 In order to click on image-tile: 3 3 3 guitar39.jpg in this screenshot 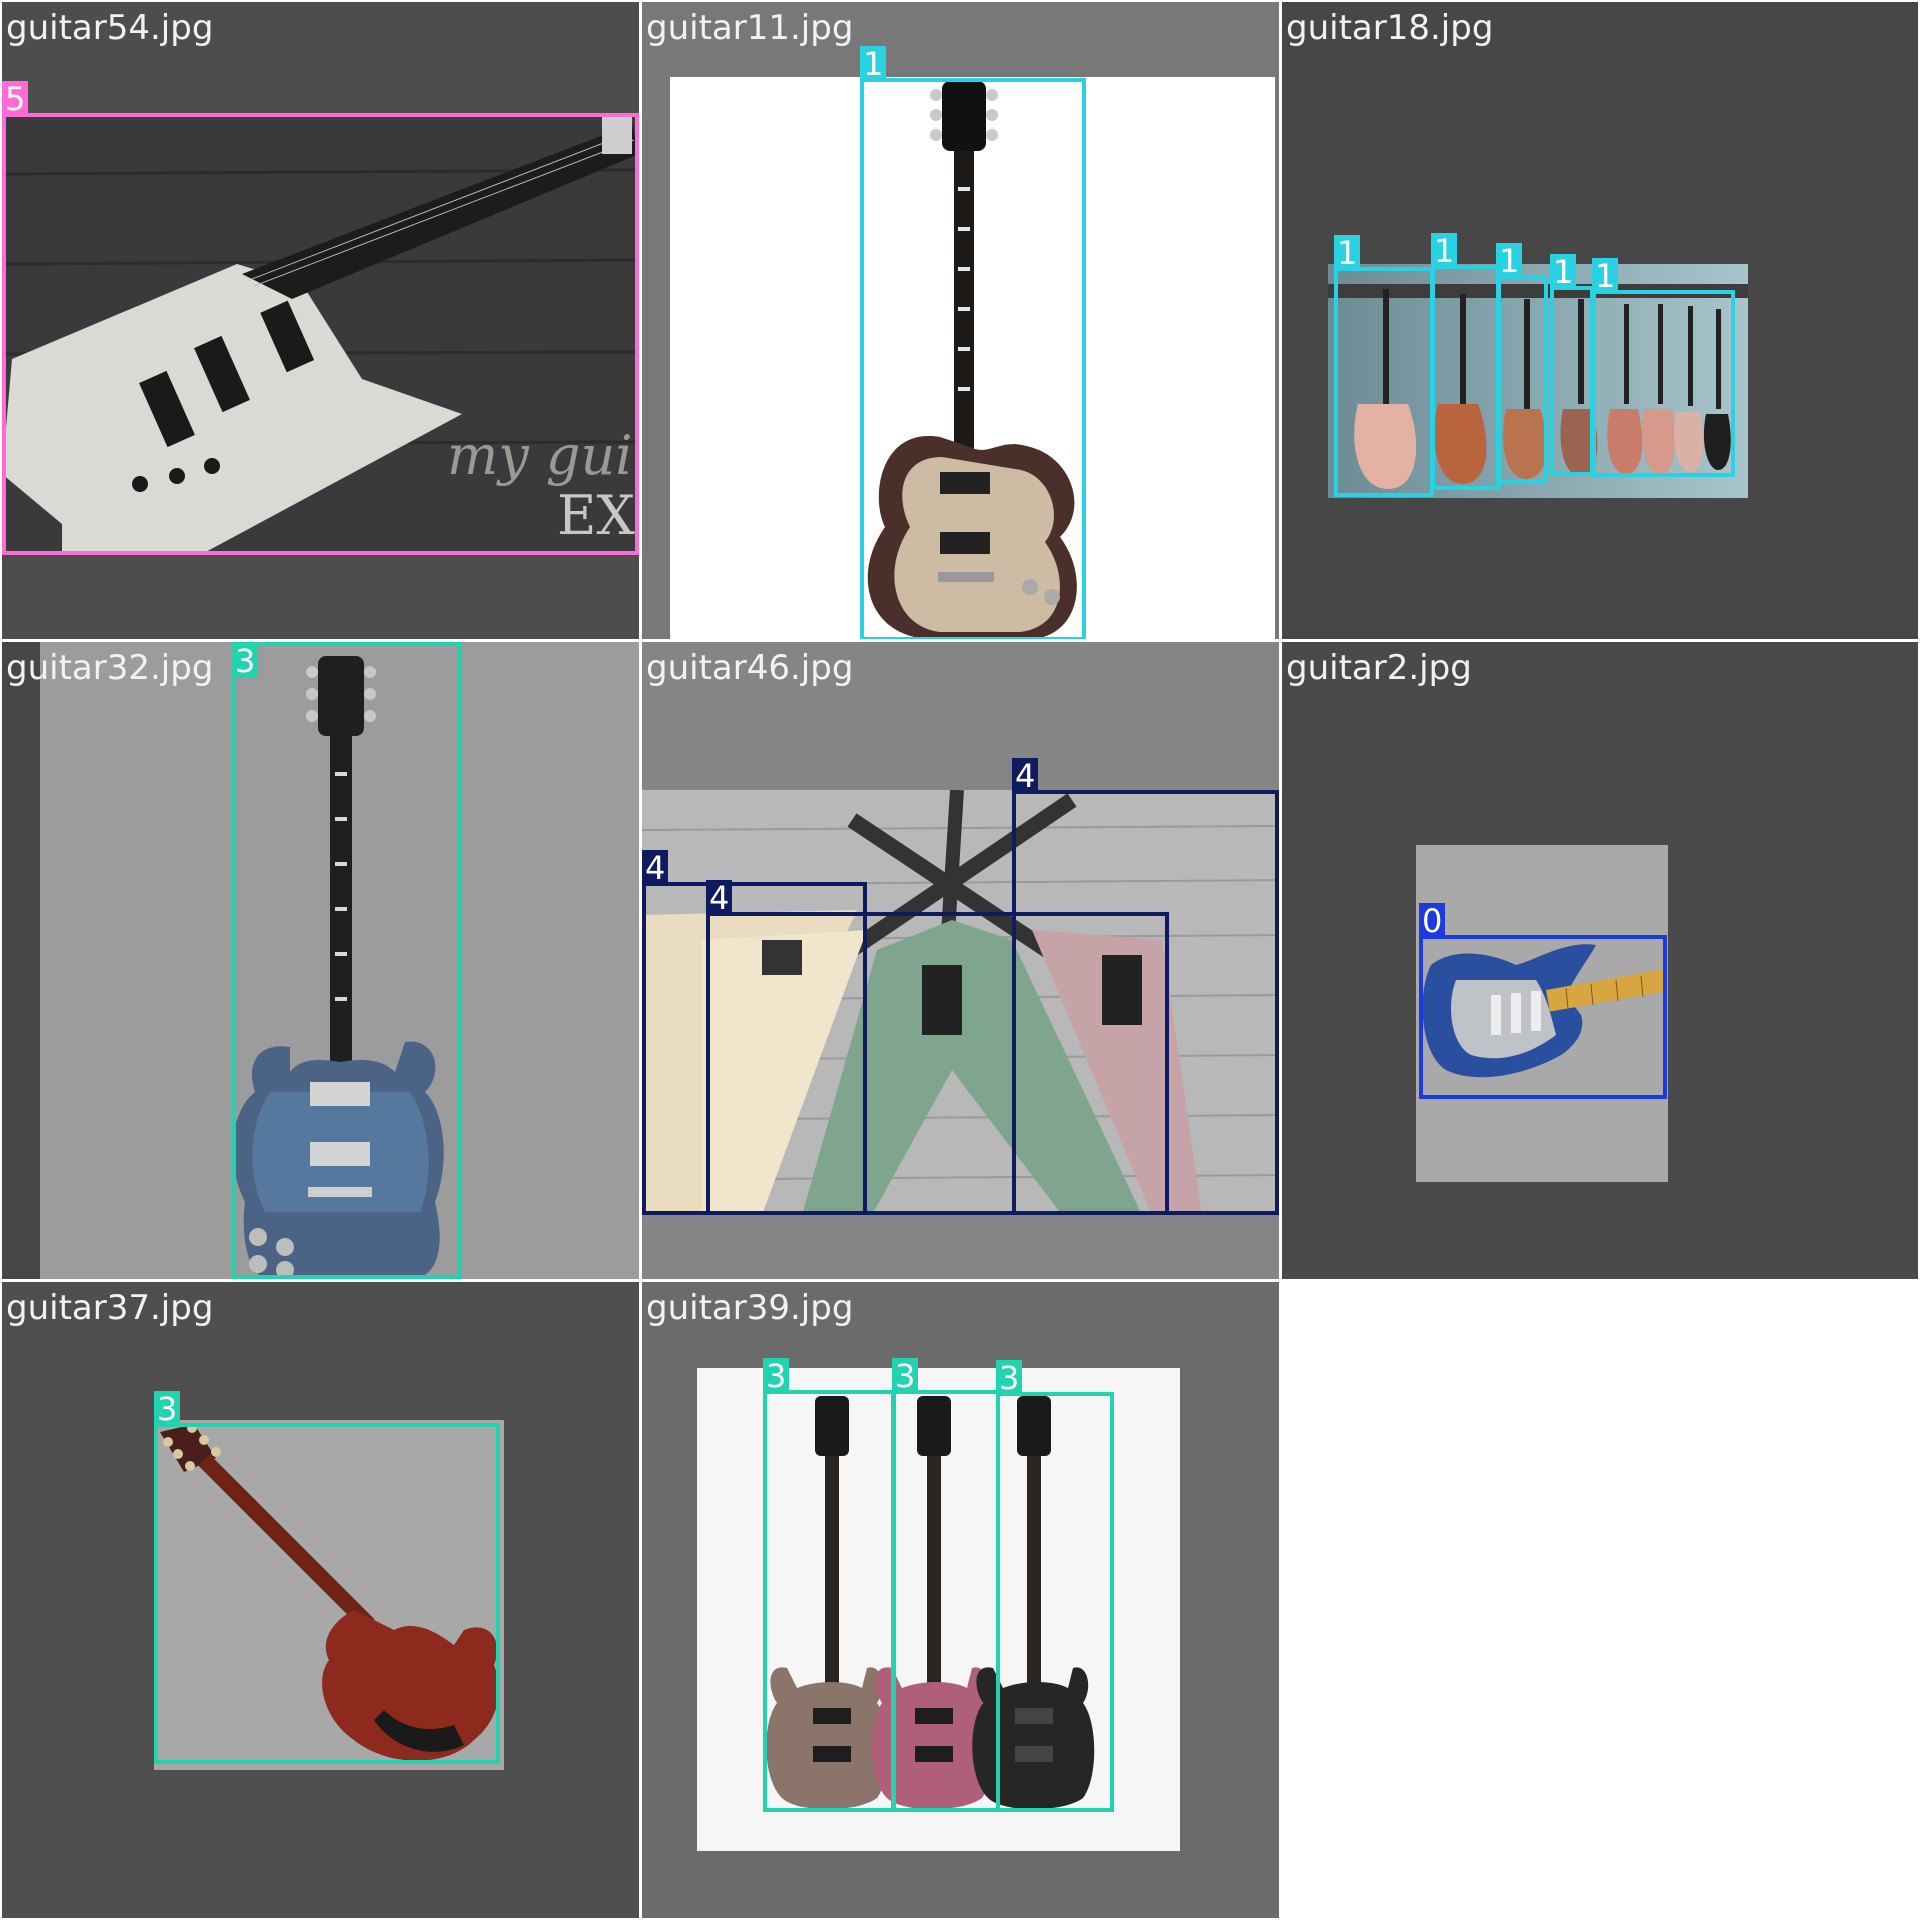, I will do `click(960, 1600)`.